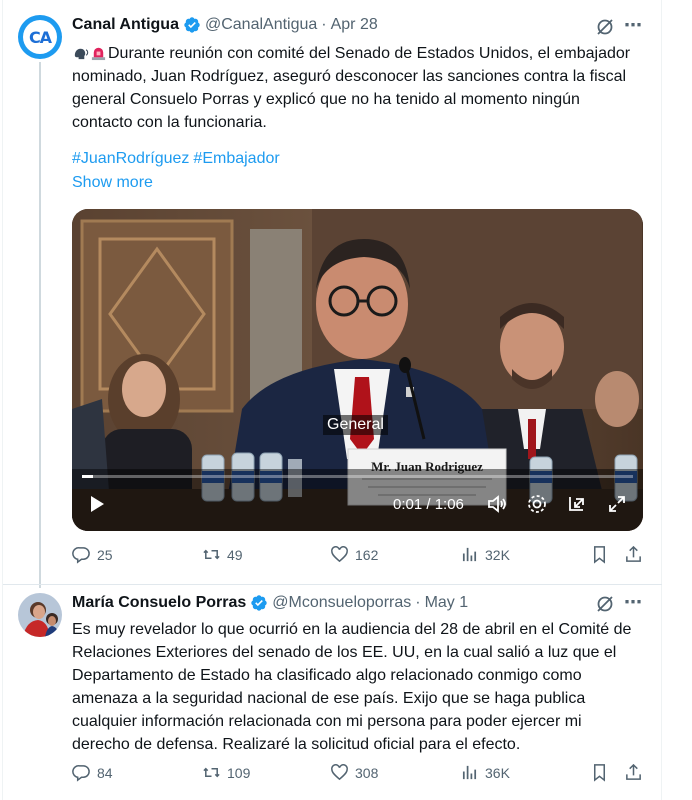  I want to click on show-more-link: Show more, so click(112, 183).